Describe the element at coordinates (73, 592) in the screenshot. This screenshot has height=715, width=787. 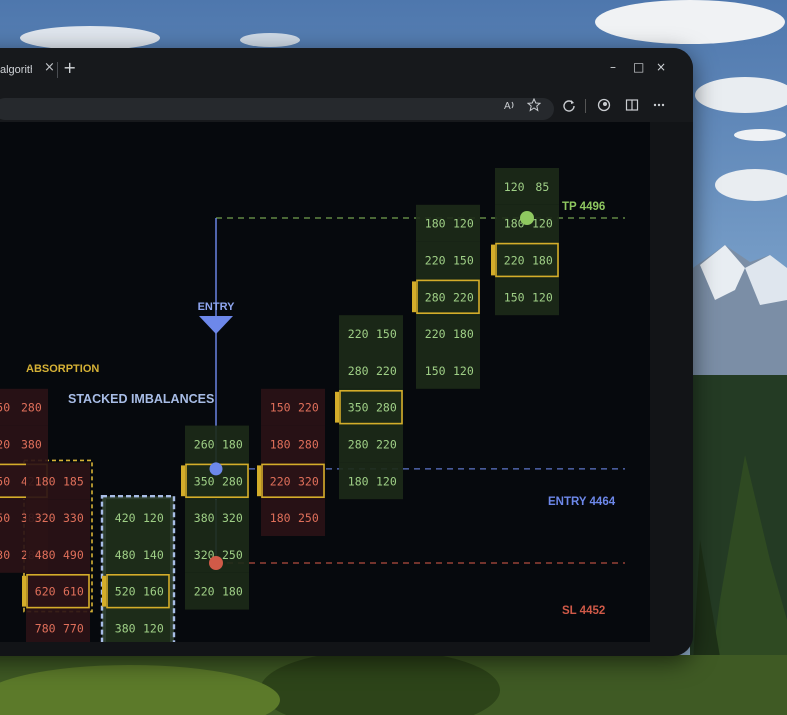
I see `ask-volume: 610` at that location.